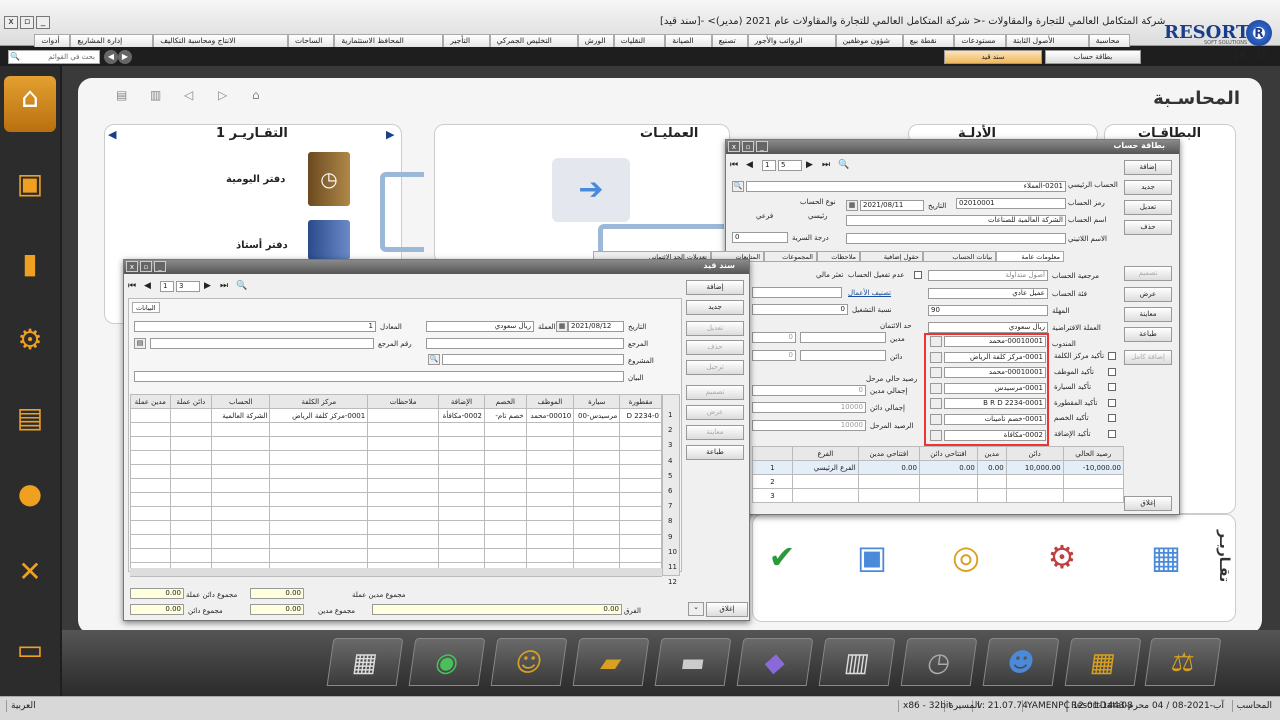  What do you see at coordinates (311, 40) in the screenshot?
I see `menu-tab-13: الساحات` at bounding box center [311, 40].